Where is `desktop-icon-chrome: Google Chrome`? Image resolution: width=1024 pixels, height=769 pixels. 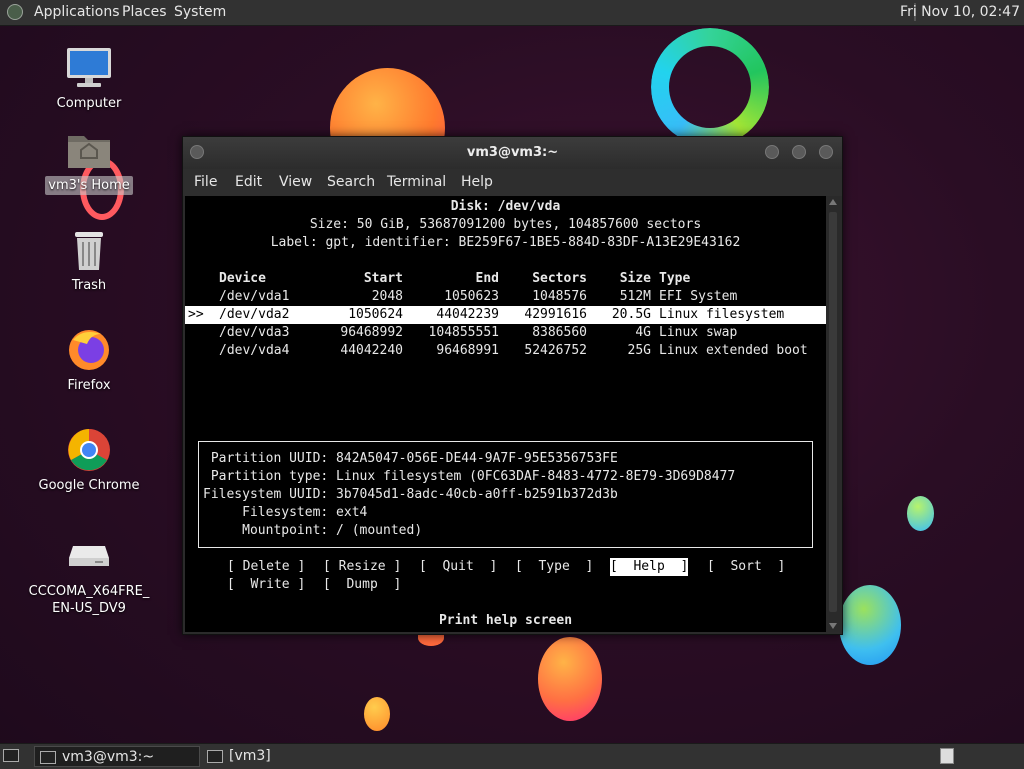 desktop-icon-chrome: Google Chrome is located at coordinates (89, 461).